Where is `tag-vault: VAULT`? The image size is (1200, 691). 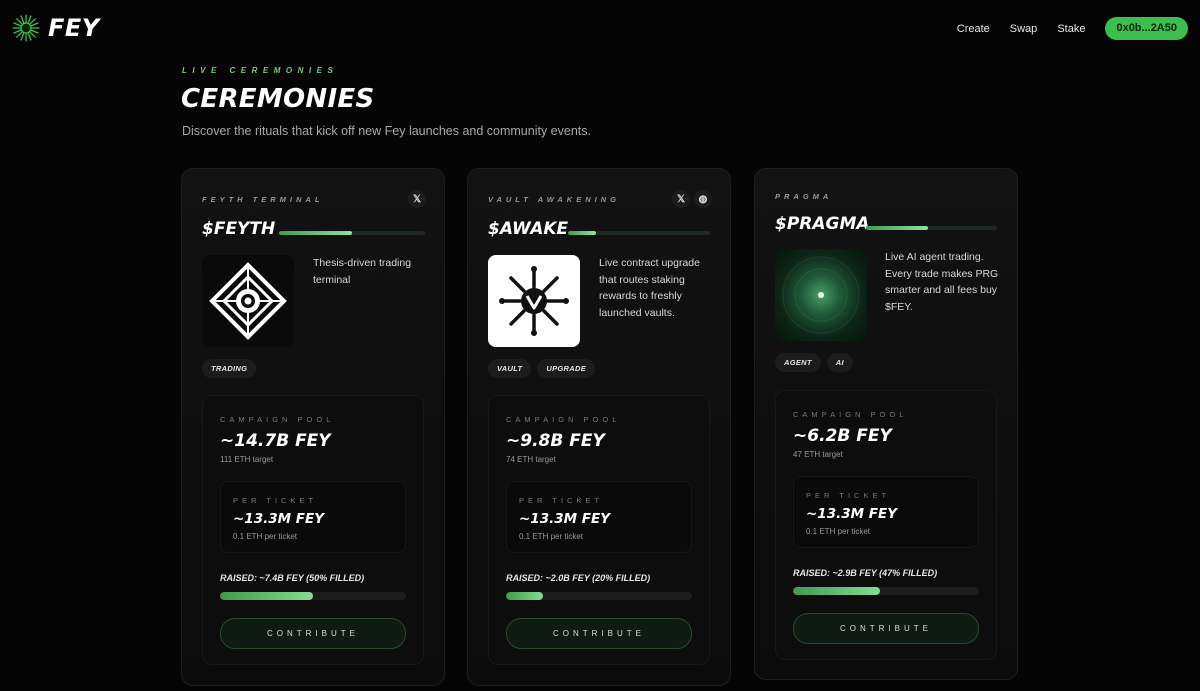
tag-vault: VAULT is located at coordinates (510, 368).